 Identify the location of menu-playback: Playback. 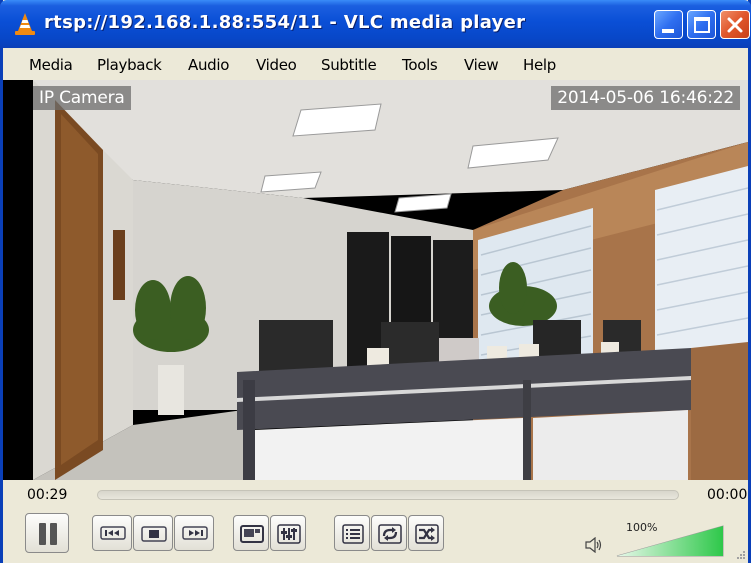
(129, 65).